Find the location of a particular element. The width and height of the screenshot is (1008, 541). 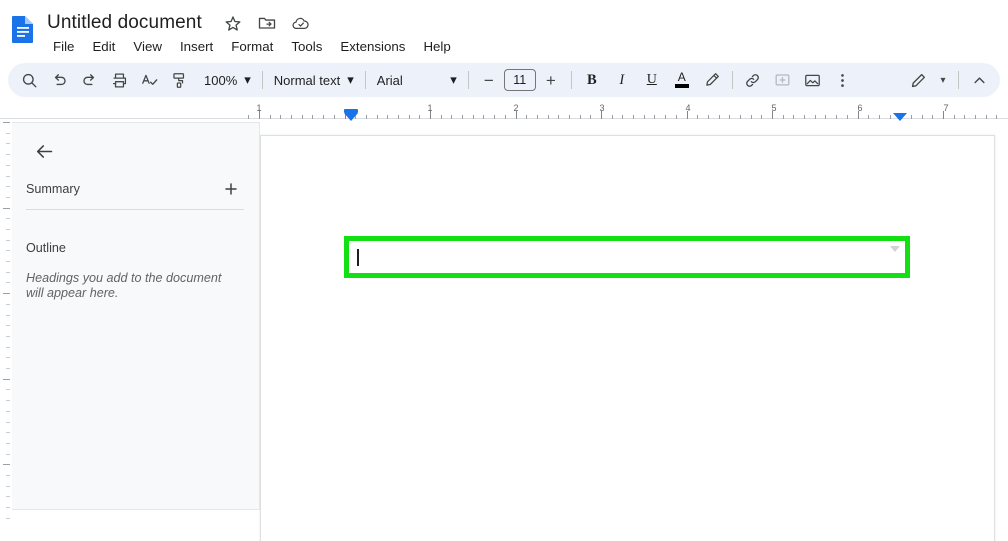

ruler-number: 1 is located at coordinates (259, 108).